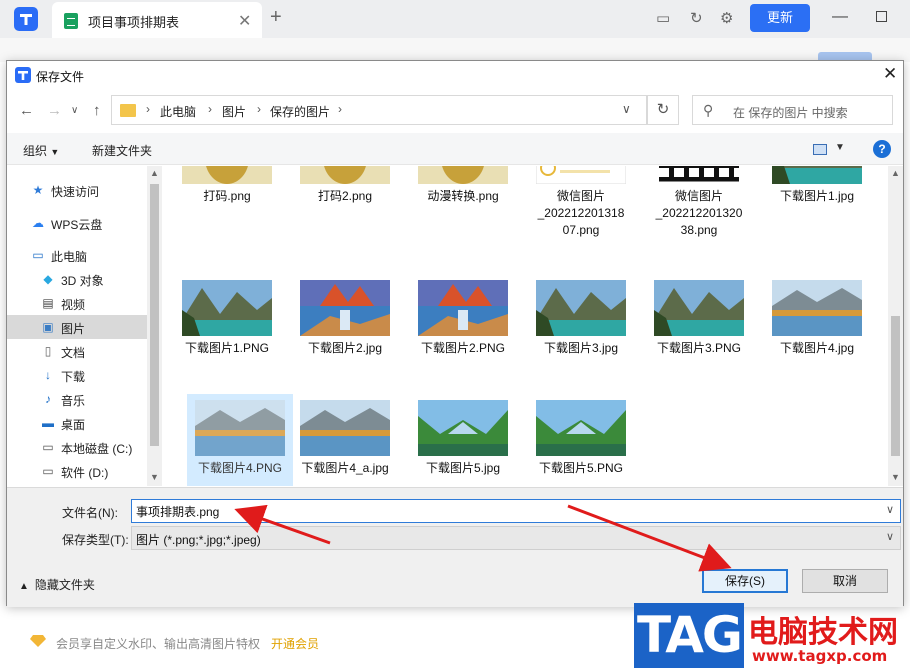 The height and width of the screenshot is (668, 910). Describe the element at coordinates (792, 110) in the screenshot. I see `search-box: ⚲ 在 保存的图片 中搜索` at that location.